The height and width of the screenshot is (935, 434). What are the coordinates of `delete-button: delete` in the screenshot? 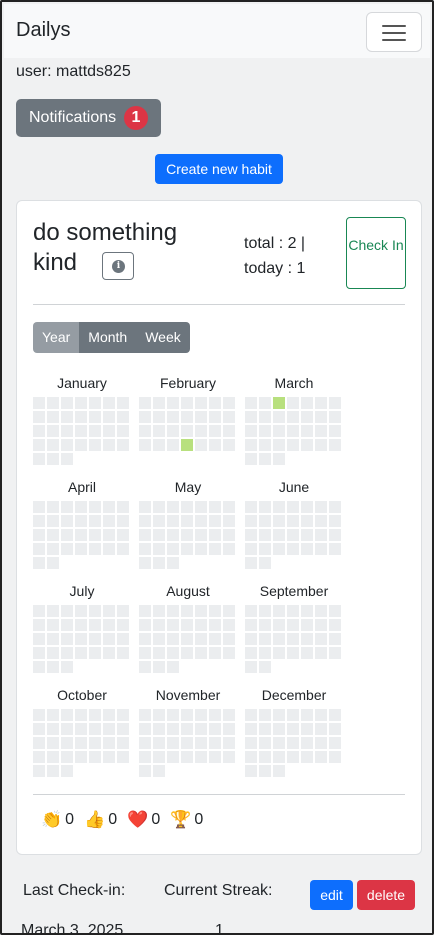 It's located at (386, 895).